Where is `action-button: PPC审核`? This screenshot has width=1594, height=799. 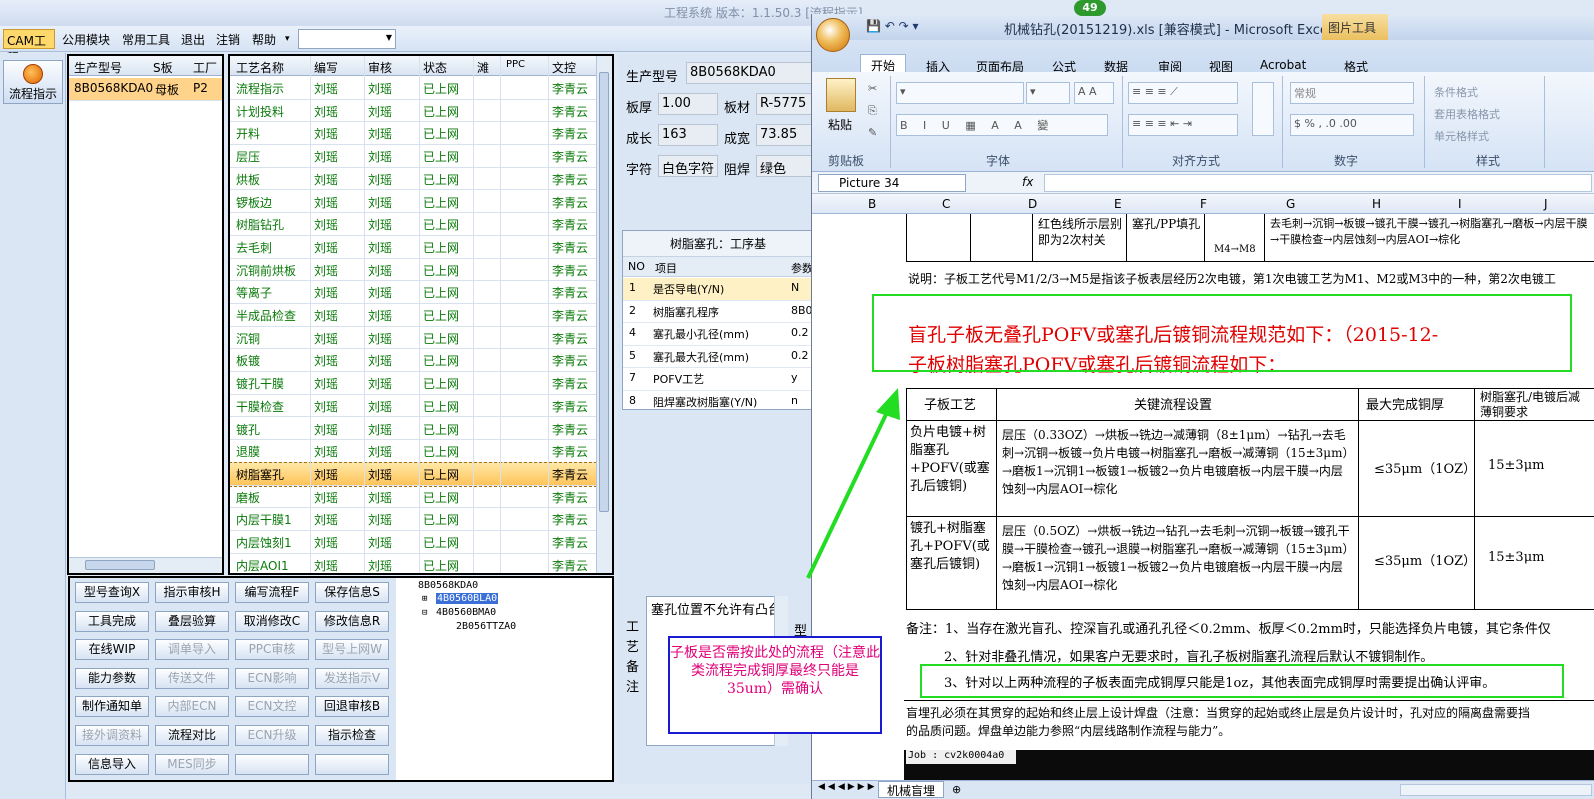 action-button: PPC审核 is located at coordinates (272, 650).